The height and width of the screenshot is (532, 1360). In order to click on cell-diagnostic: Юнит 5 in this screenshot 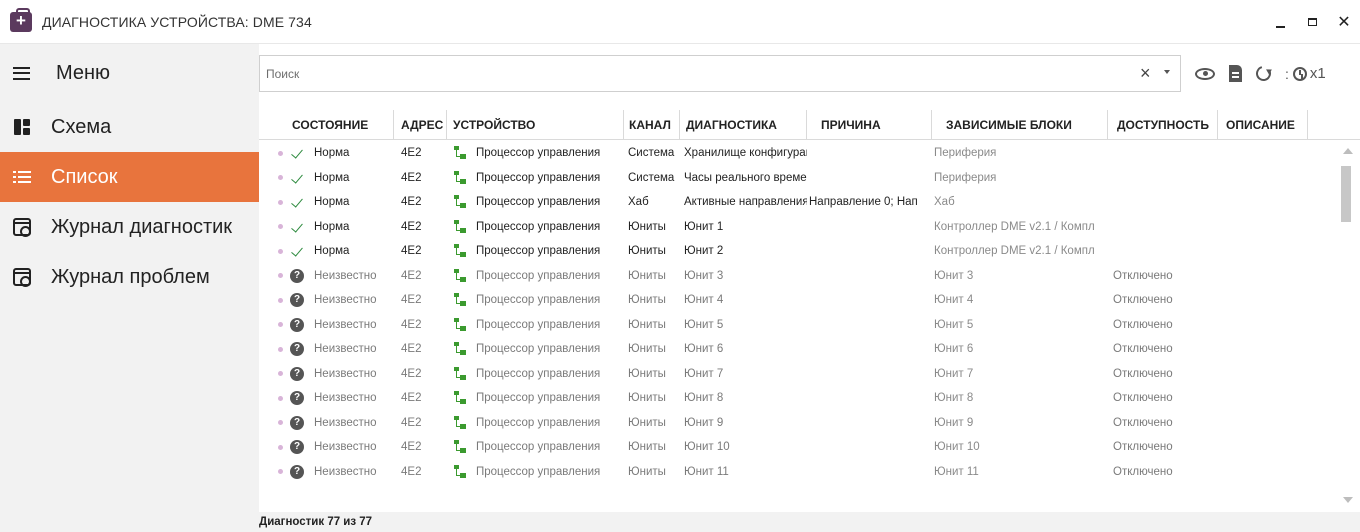, I will do `click(704, 324)`.